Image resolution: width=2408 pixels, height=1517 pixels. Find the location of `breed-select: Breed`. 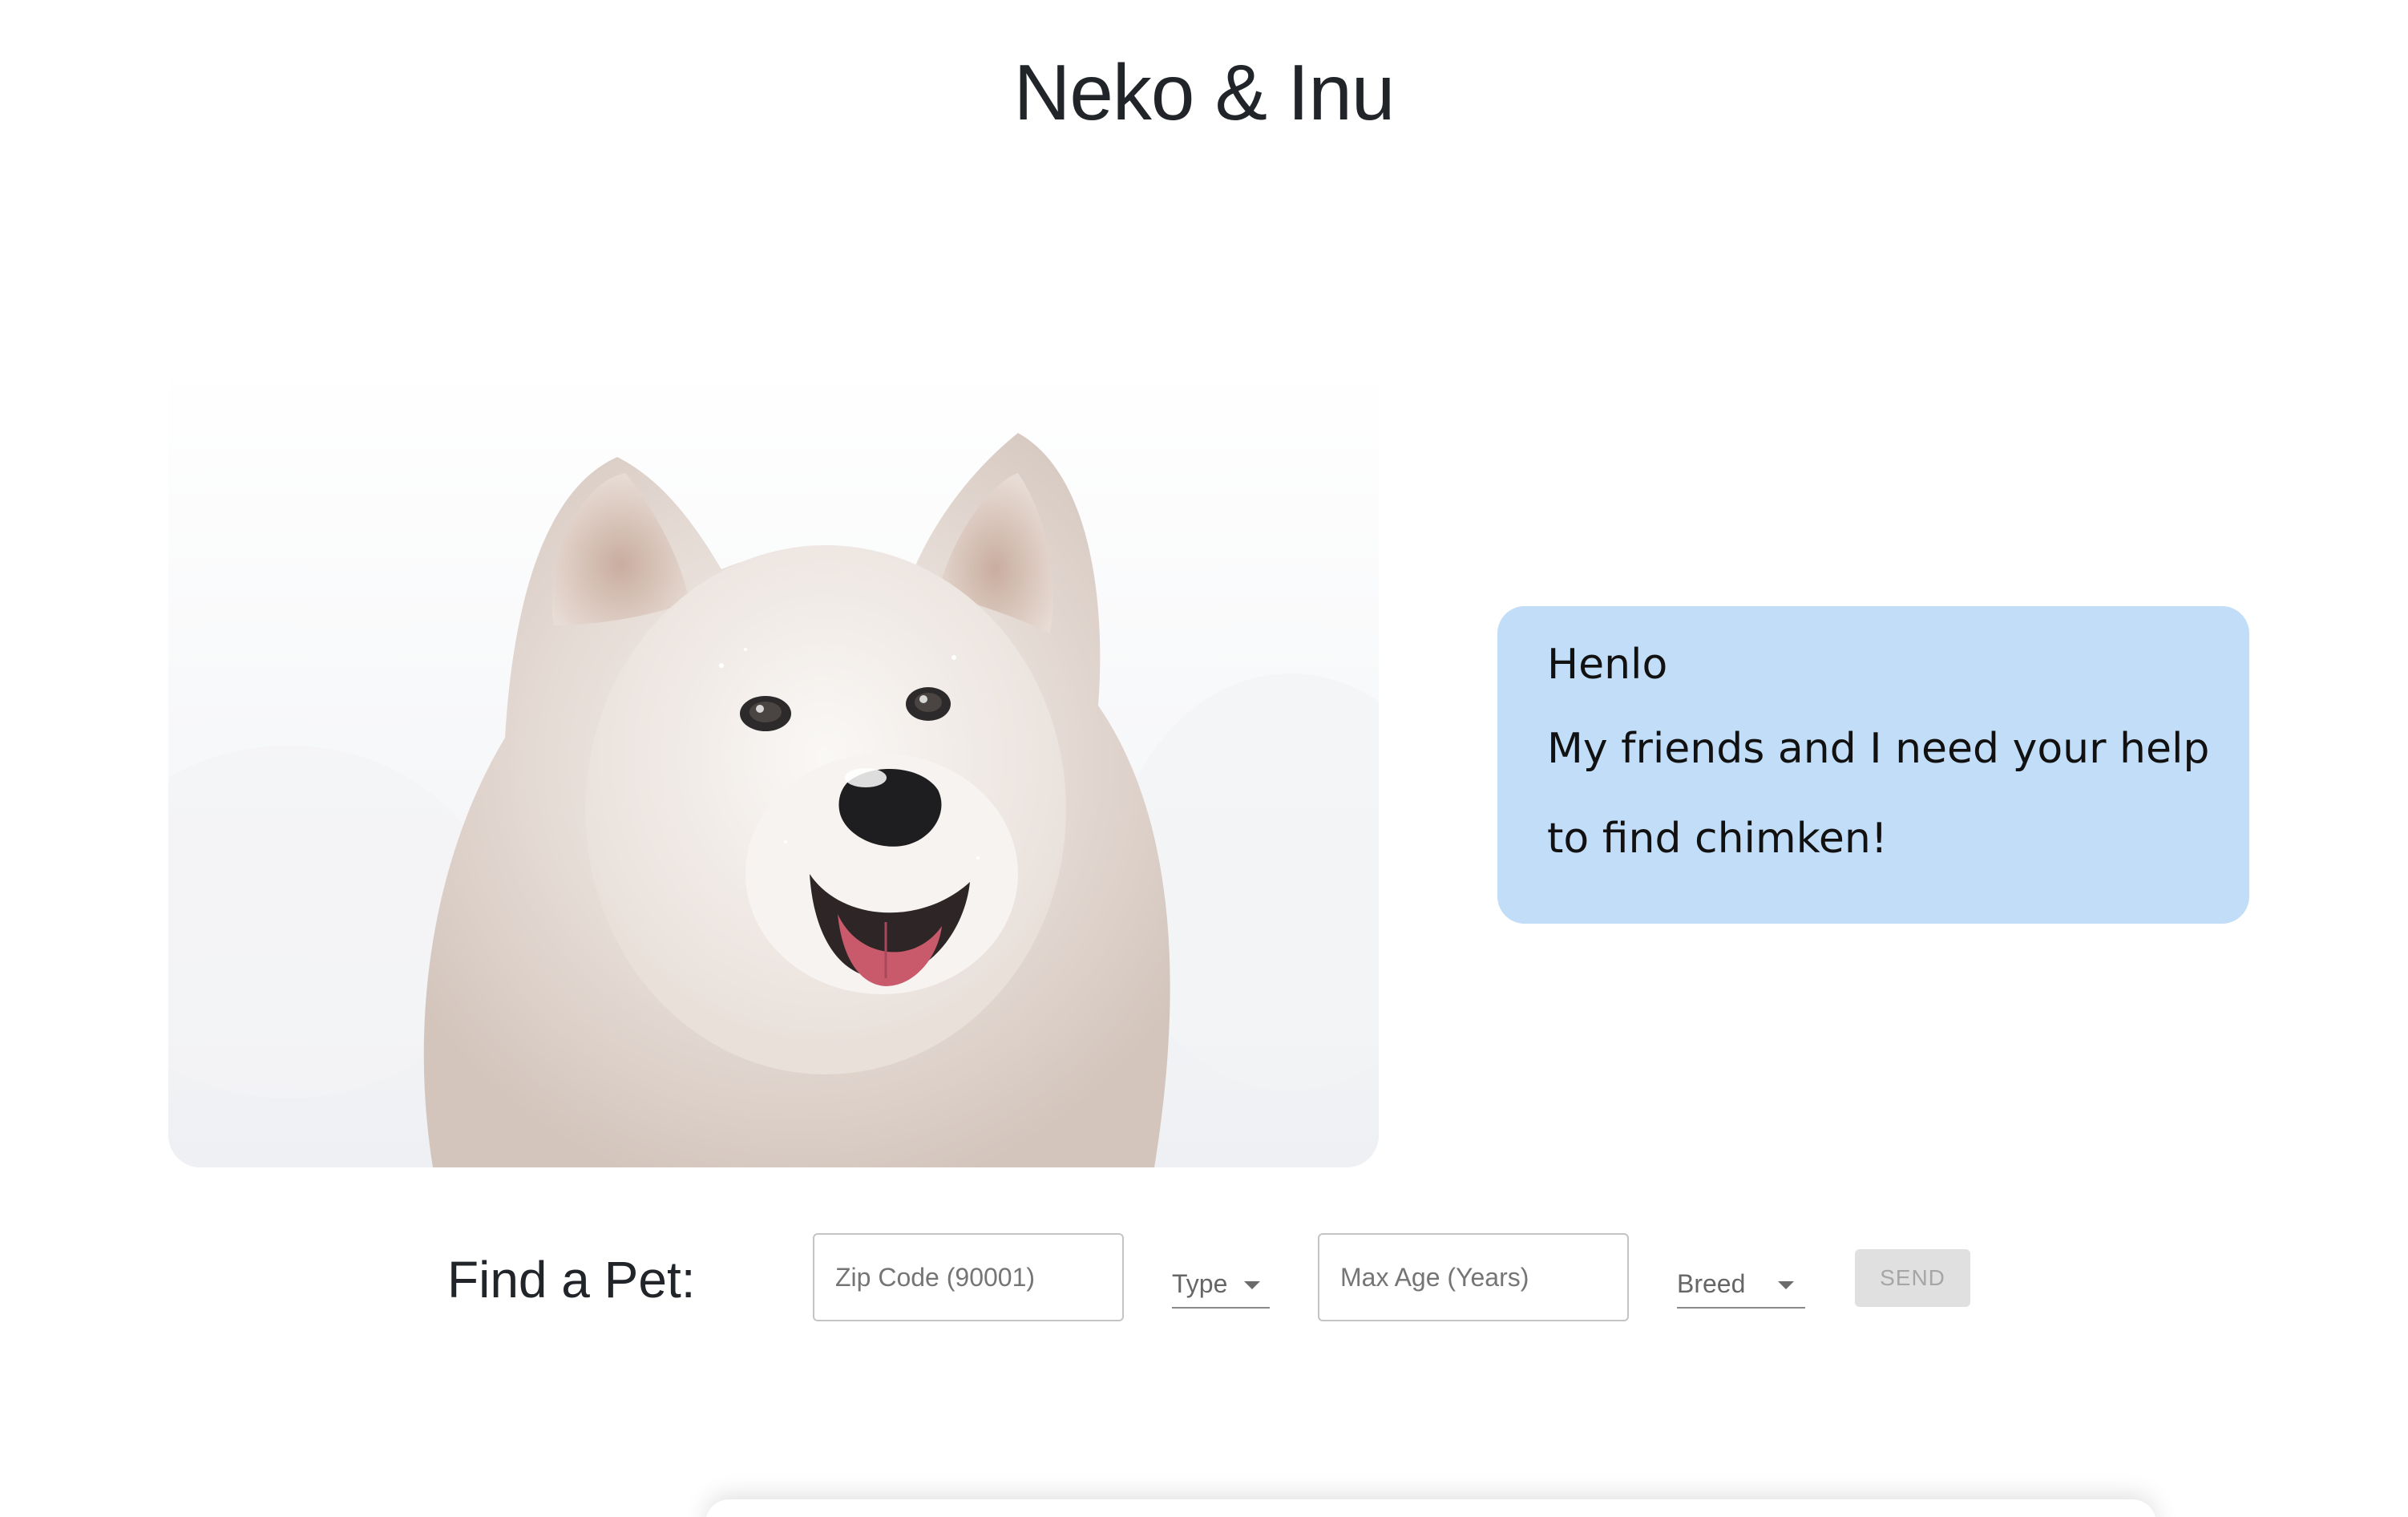

breed-select: Breed is located at coordinates (1741, 1284).